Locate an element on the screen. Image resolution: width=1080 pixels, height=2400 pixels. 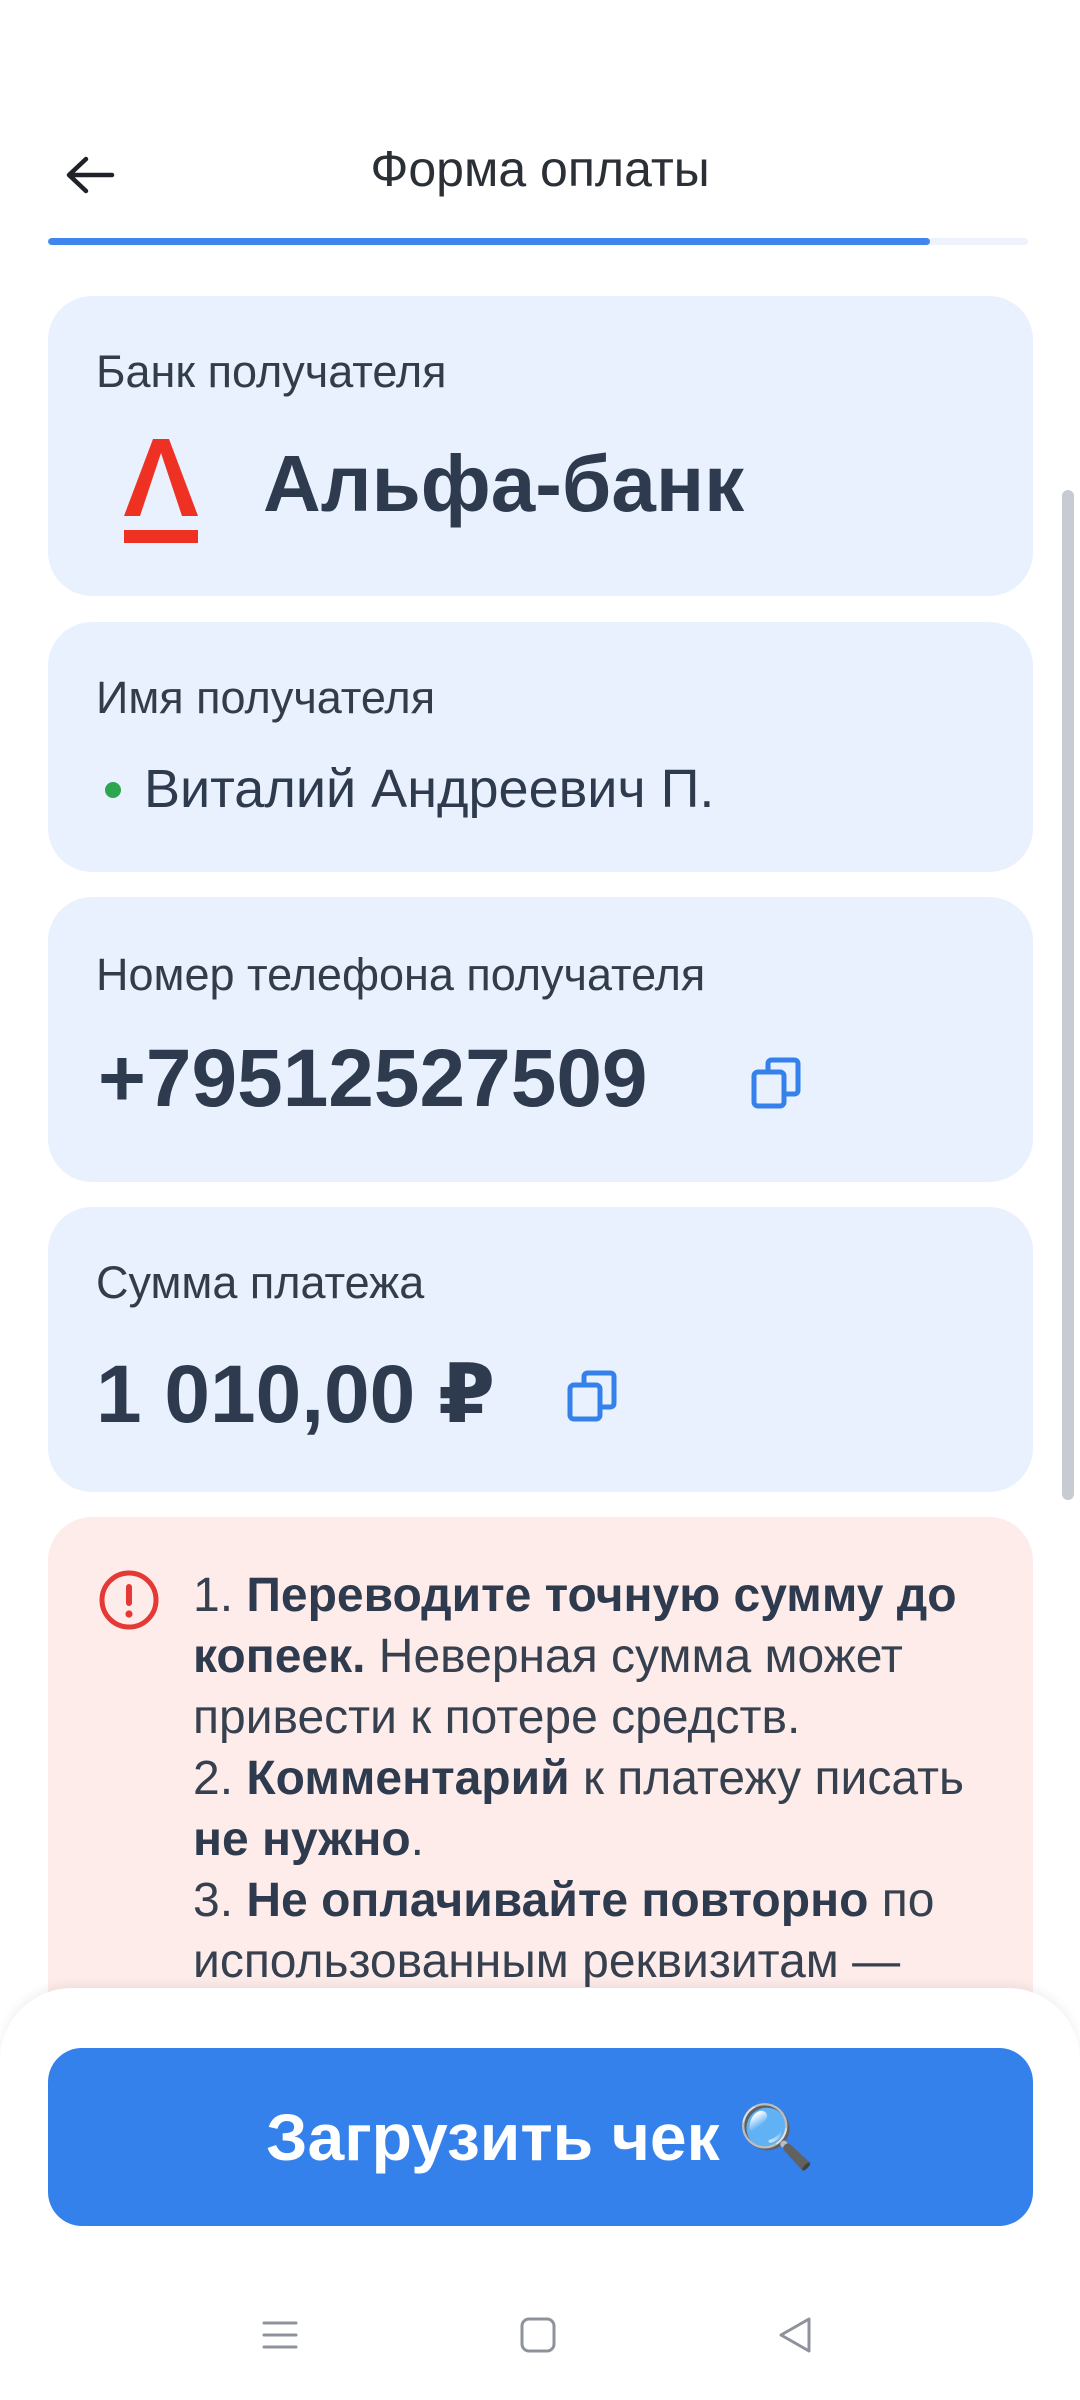
copy-phone-button is located at coordinates (778, 1084).